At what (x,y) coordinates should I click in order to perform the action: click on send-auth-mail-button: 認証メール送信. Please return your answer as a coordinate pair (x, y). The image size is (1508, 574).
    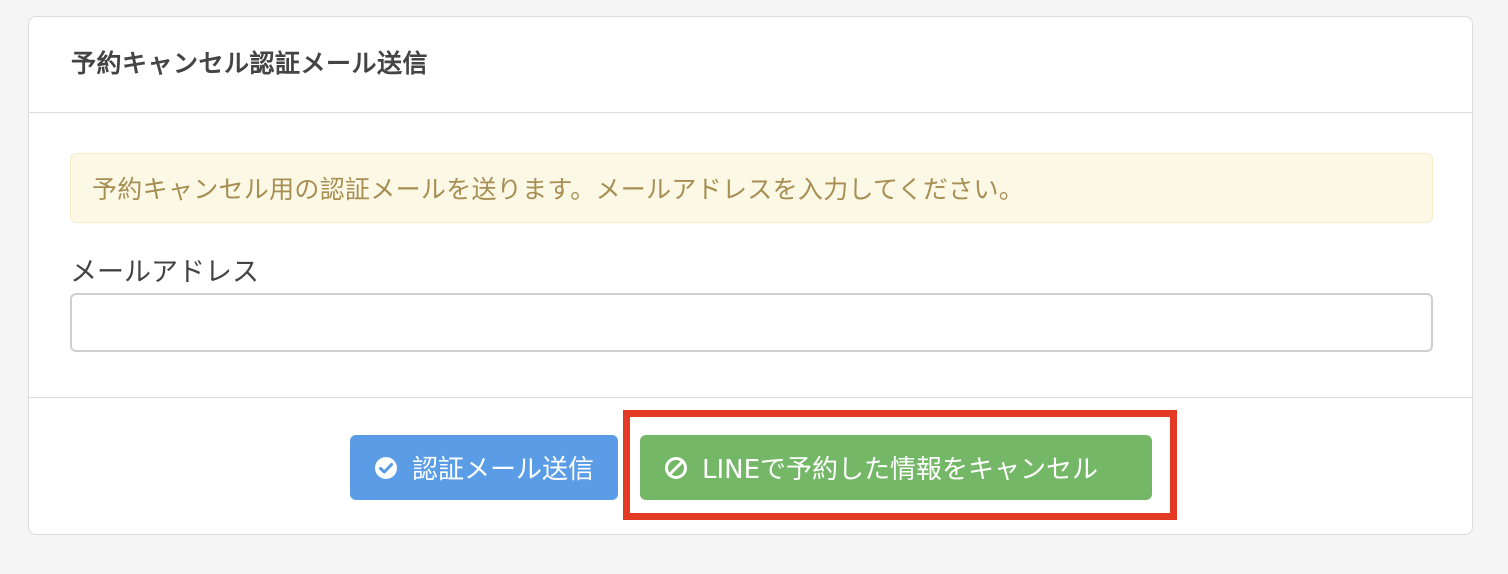
    Looking at the image, I should click on (484, 467).